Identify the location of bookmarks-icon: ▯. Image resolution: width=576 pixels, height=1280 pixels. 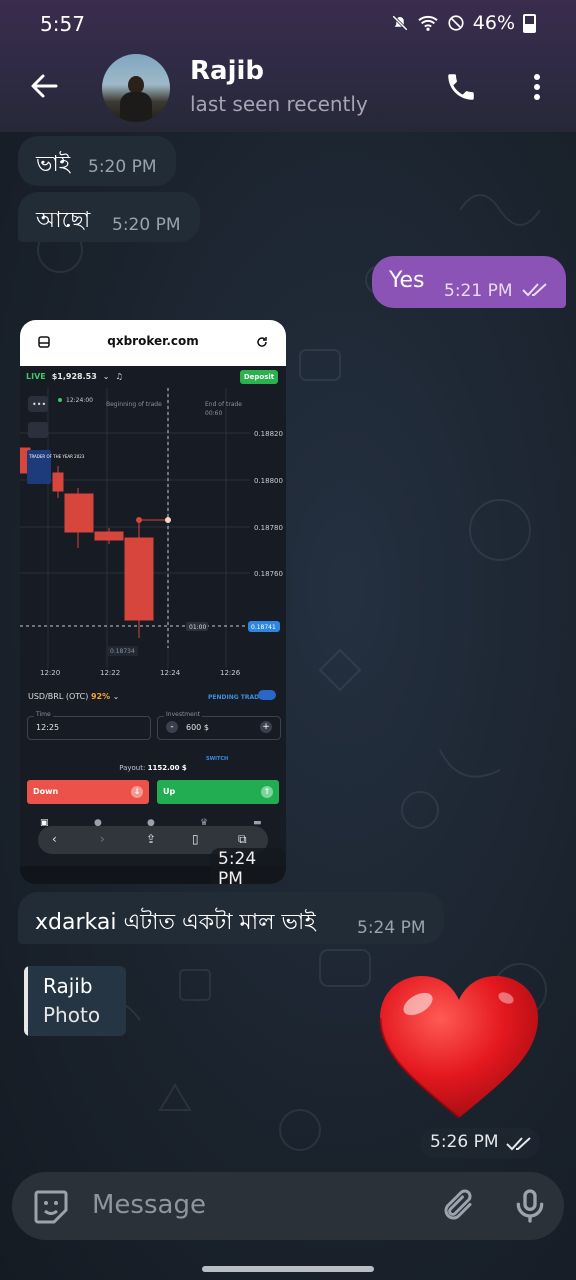
(195, 839).